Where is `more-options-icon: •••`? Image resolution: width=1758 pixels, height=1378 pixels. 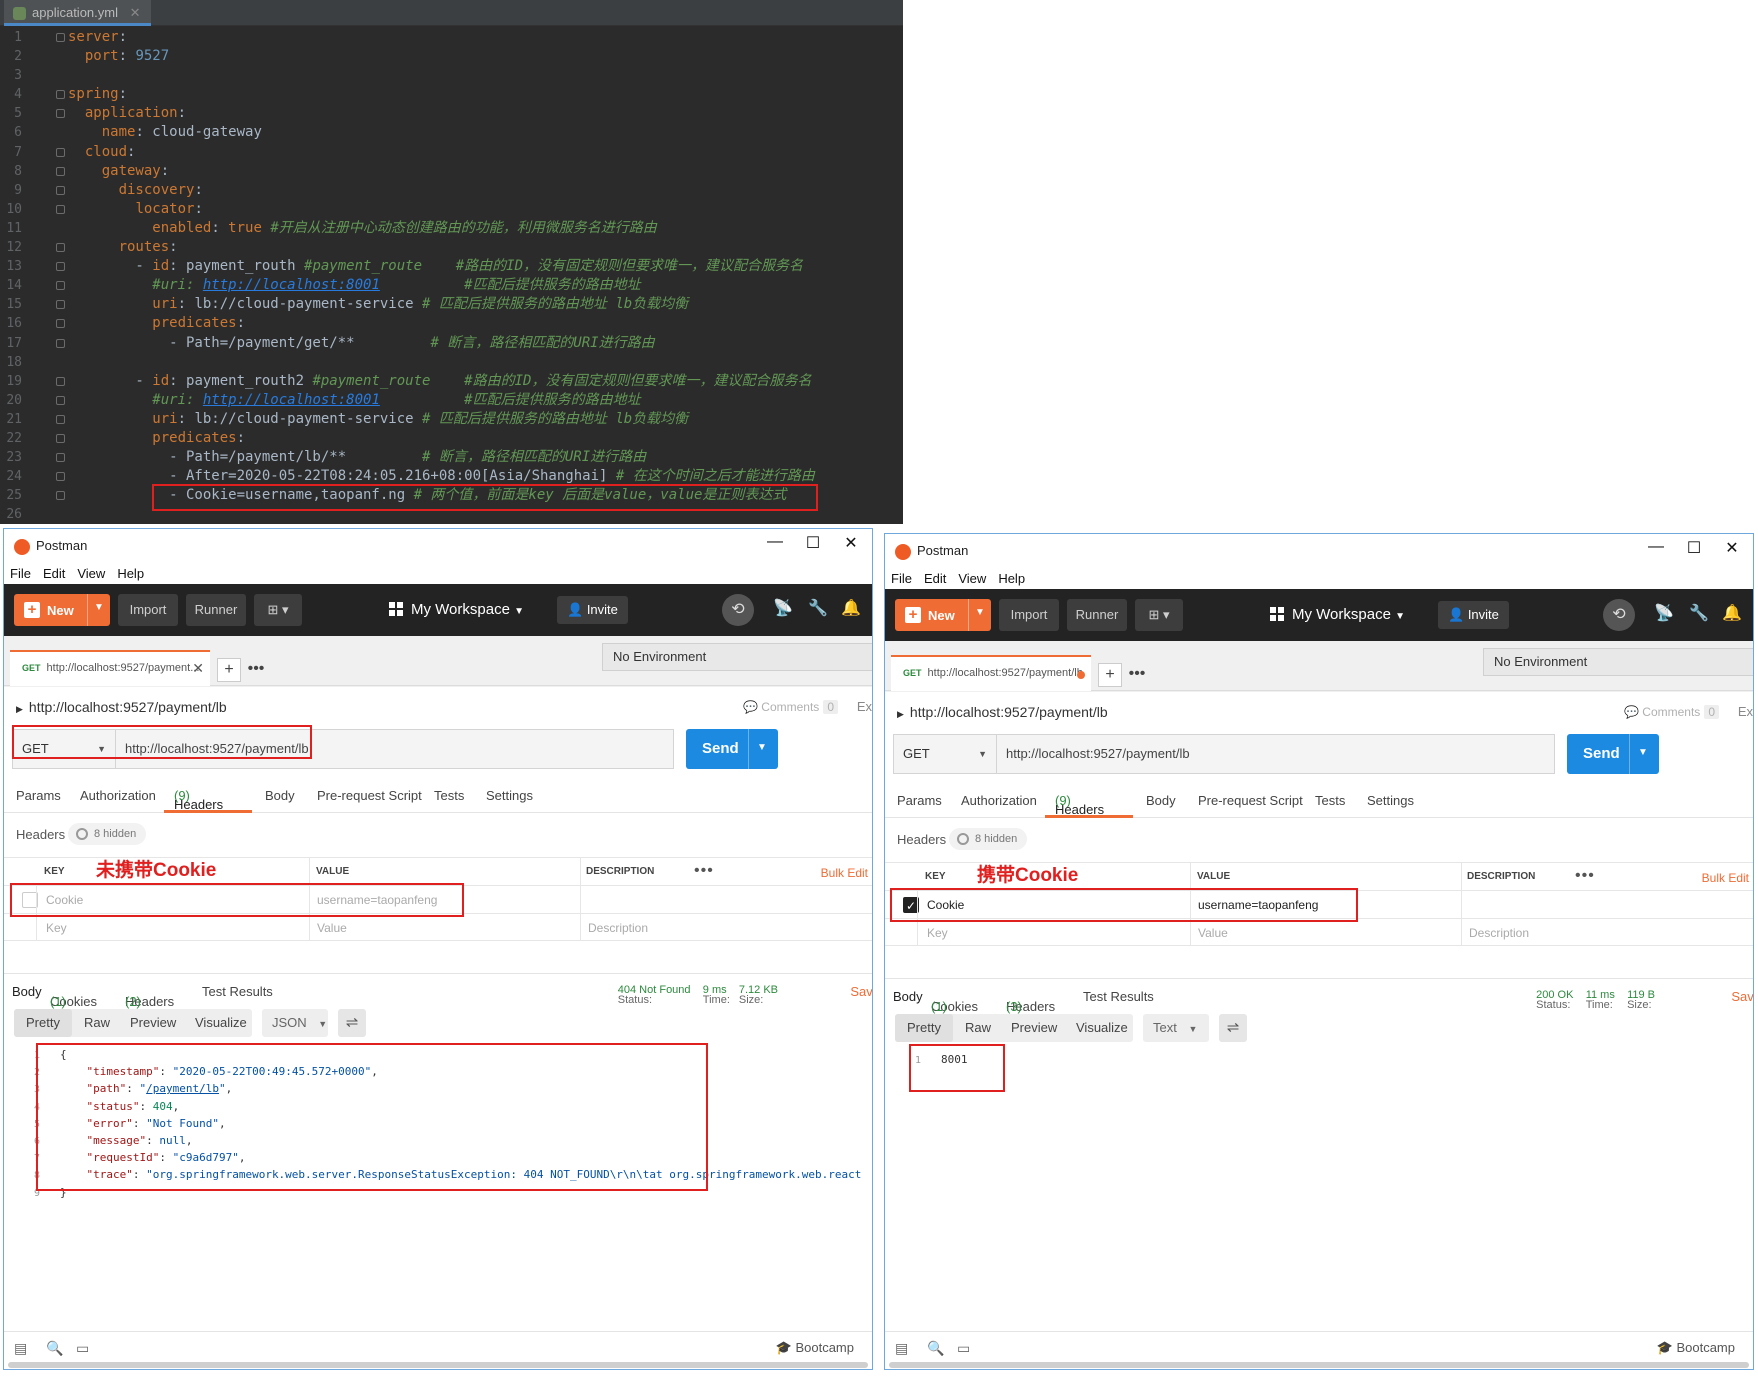 more-options-icon: ••• is located at coordinates (1585, 876).